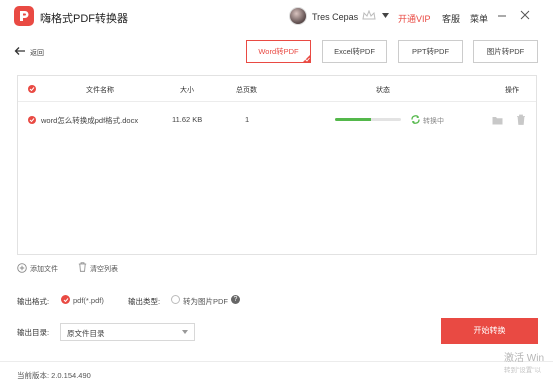  I want to click on file-pages: 1, so click(247, 119).